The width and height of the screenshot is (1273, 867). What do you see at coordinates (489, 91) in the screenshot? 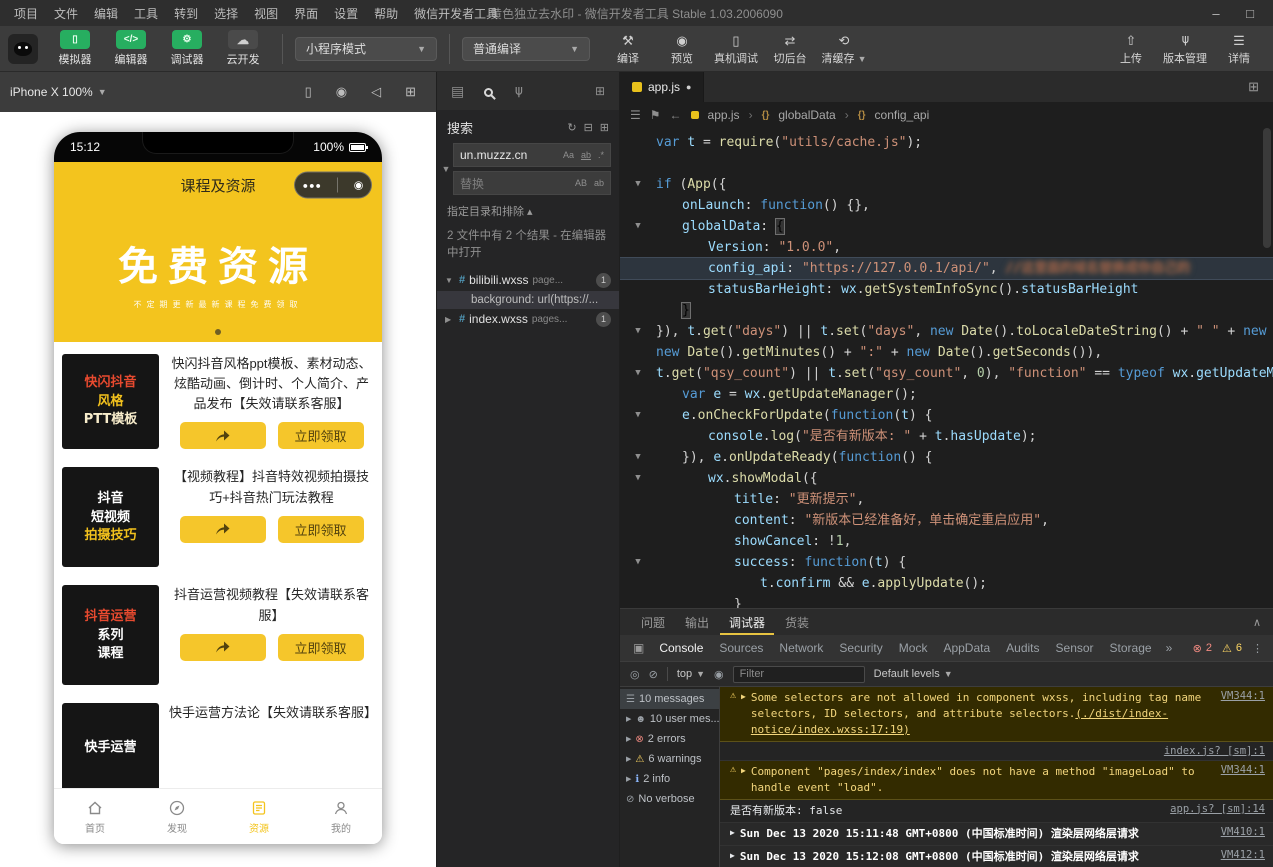
I see `search-icon` at bounding box center [489, 91].